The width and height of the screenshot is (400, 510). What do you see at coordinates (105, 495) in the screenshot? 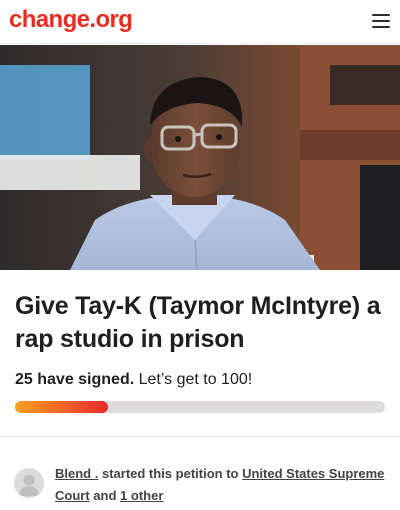
I see `and-text: and` at bounding box center [105, 495].